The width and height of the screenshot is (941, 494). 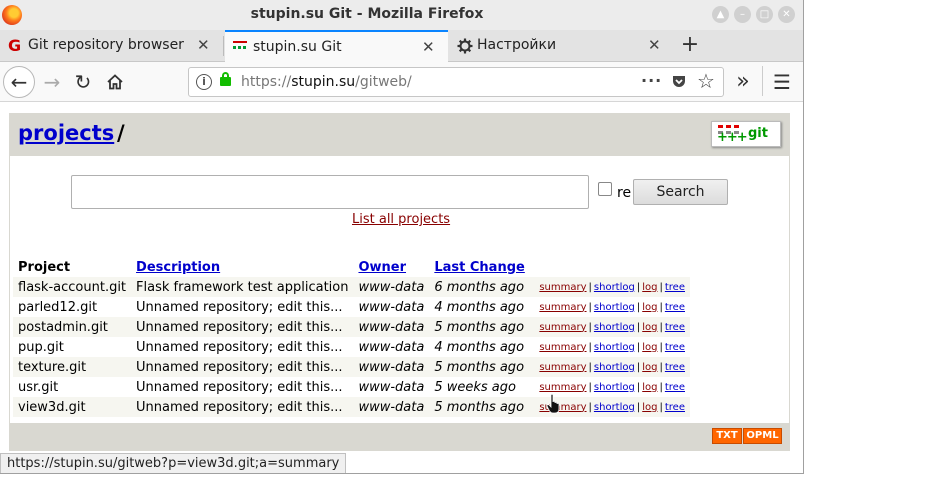 What do you see at coordinates (223, 46) in the screenshot?
I see `tab-separator` at bounding box center [223, 46].